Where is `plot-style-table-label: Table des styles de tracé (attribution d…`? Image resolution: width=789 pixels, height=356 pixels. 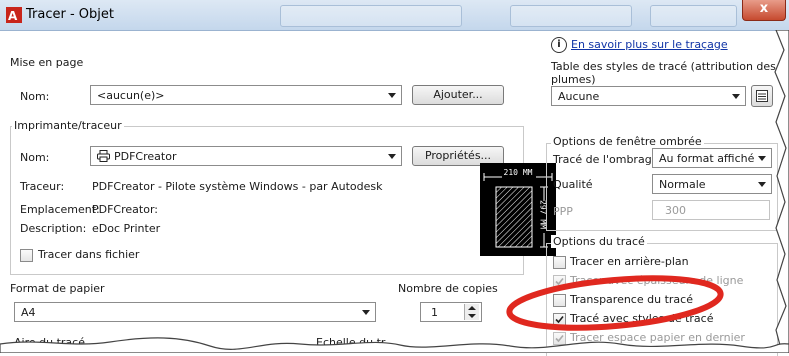
plot-style-table-label: Table des styles de tracé (attribution d… is located at coordinates (663, 73).